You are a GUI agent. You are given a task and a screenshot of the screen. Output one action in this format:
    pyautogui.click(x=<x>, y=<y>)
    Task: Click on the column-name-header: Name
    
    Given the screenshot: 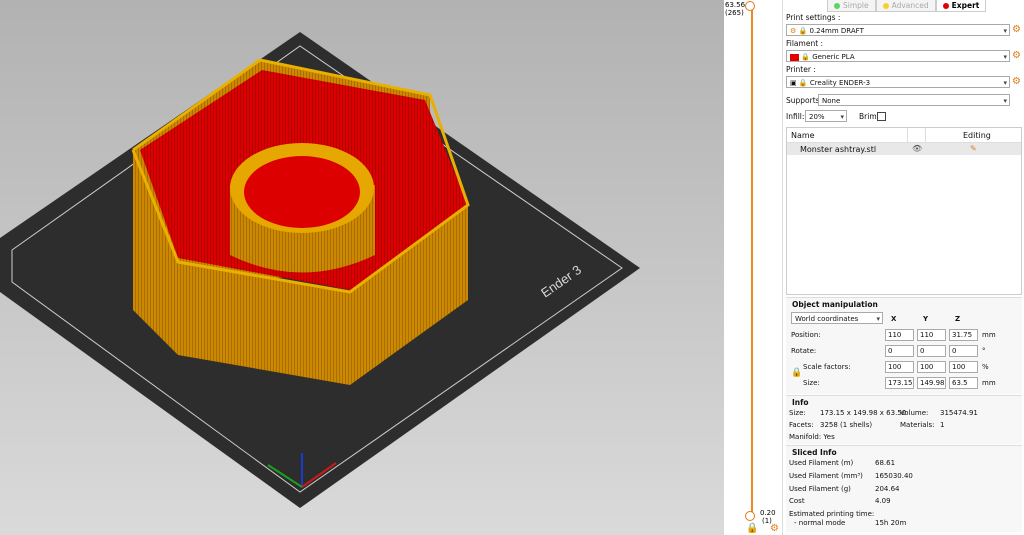 What is the action you would take?
    pyautogui.click(x=803, y=135)
    